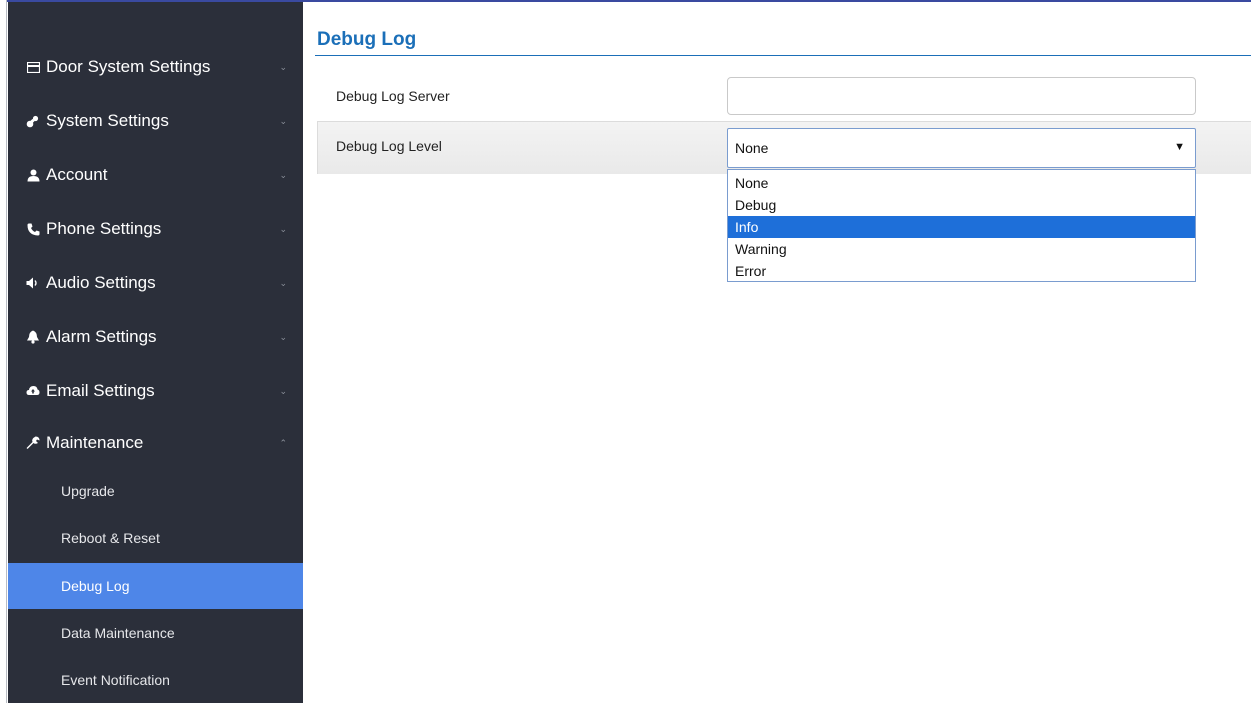 Image resolution: width=1251 pixels, height=703 pixels. What do you see at coordinates (115, 680) in the screenshot?
I see `sidebar-subitem-label: Event Notification` at bounding box center [115, 680].